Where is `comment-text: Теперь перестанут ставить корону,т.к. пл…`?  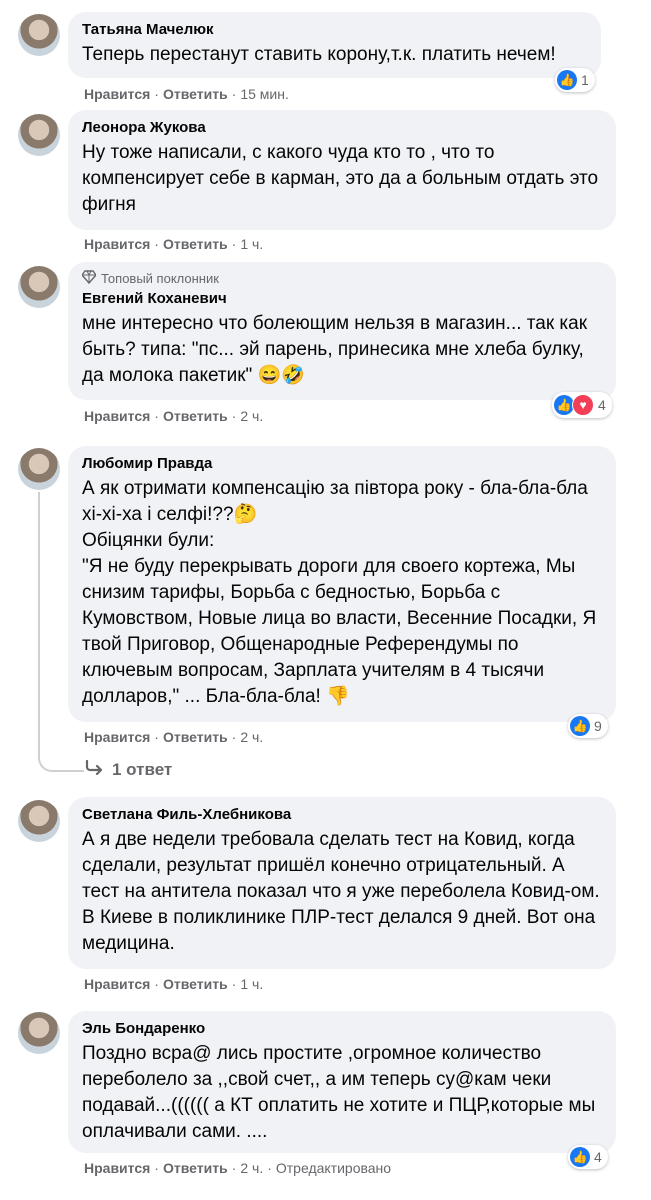
comment-text: Теперь перестанут ставить корону,т.к. пл… is located at coordinates (319, 54).